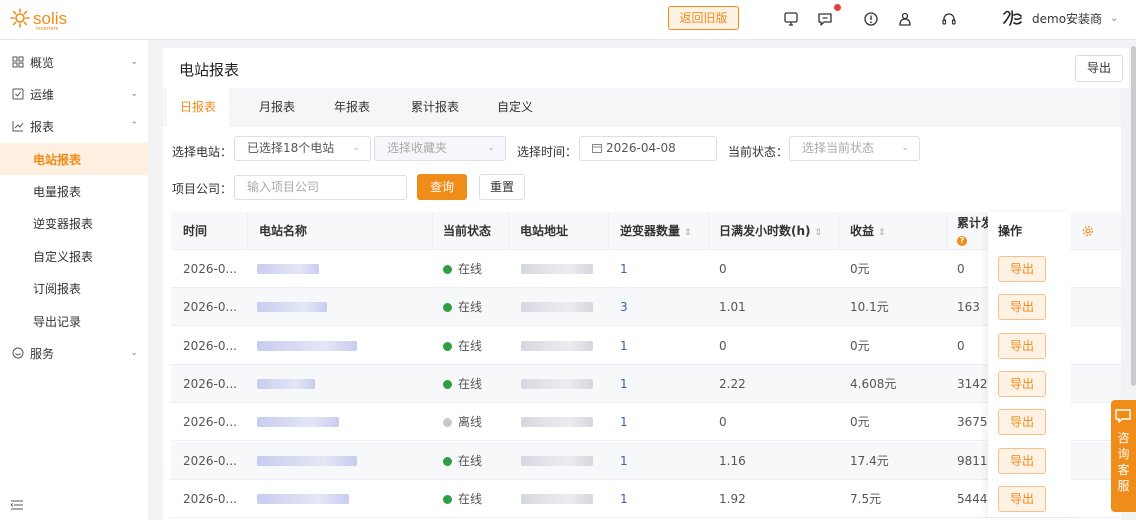 The image size is (1136, 520). What do you see at coordinates (247, 231) in the screenshot?
I see `col-divider` at bounding box center [247, 231].